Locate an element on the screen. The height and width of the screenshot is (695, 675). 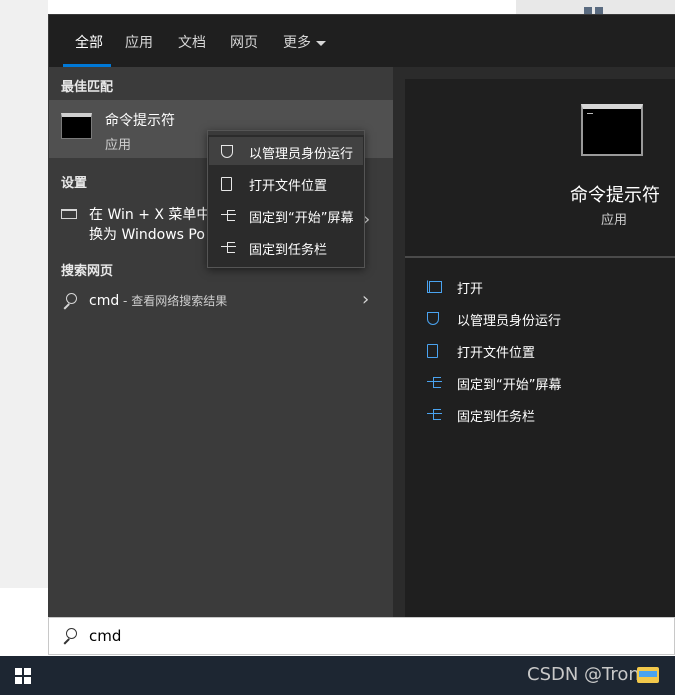
open-icon is located at coordinates (434, 286).